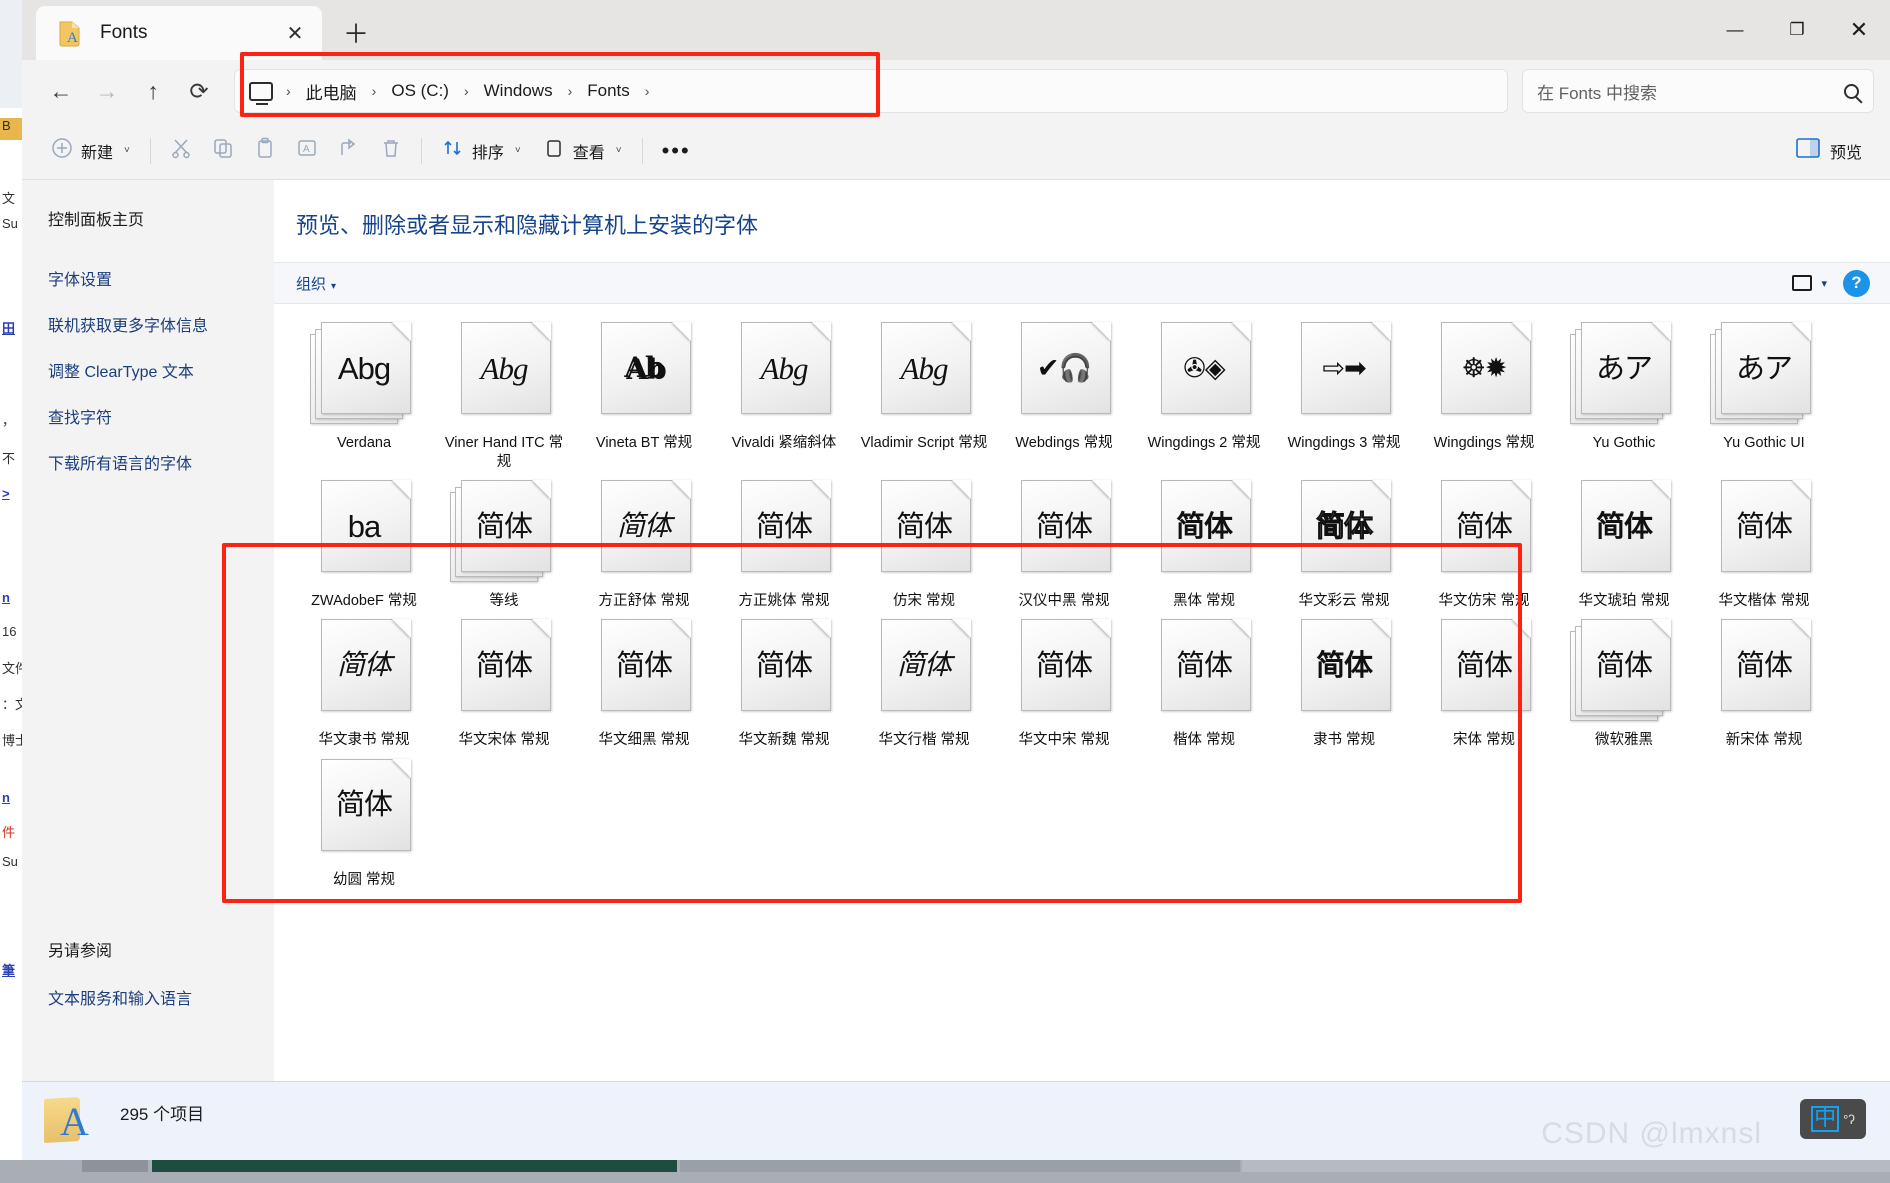 The width and height of the screenshot is (1890, 1183). Describe the element at coordinates (161, 370) in the screenshot. I see `sidebar-item-adjust-cleartype: 调整 ClearType 文本` at that location.